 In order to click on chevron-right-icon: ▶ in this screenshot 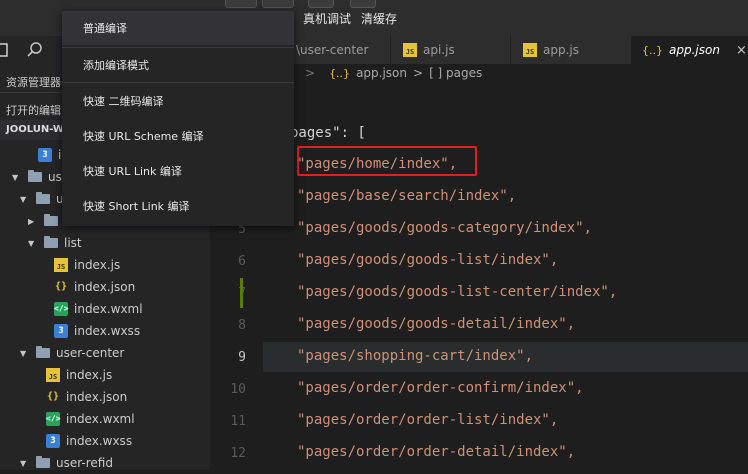, I will do `click(31, 221)`.